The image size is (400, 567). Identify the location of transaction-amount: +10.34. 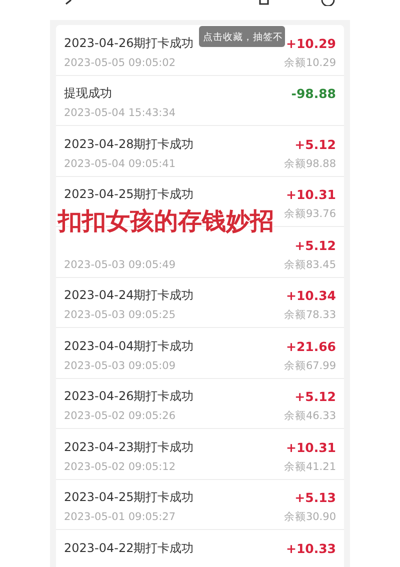
(311, 295).